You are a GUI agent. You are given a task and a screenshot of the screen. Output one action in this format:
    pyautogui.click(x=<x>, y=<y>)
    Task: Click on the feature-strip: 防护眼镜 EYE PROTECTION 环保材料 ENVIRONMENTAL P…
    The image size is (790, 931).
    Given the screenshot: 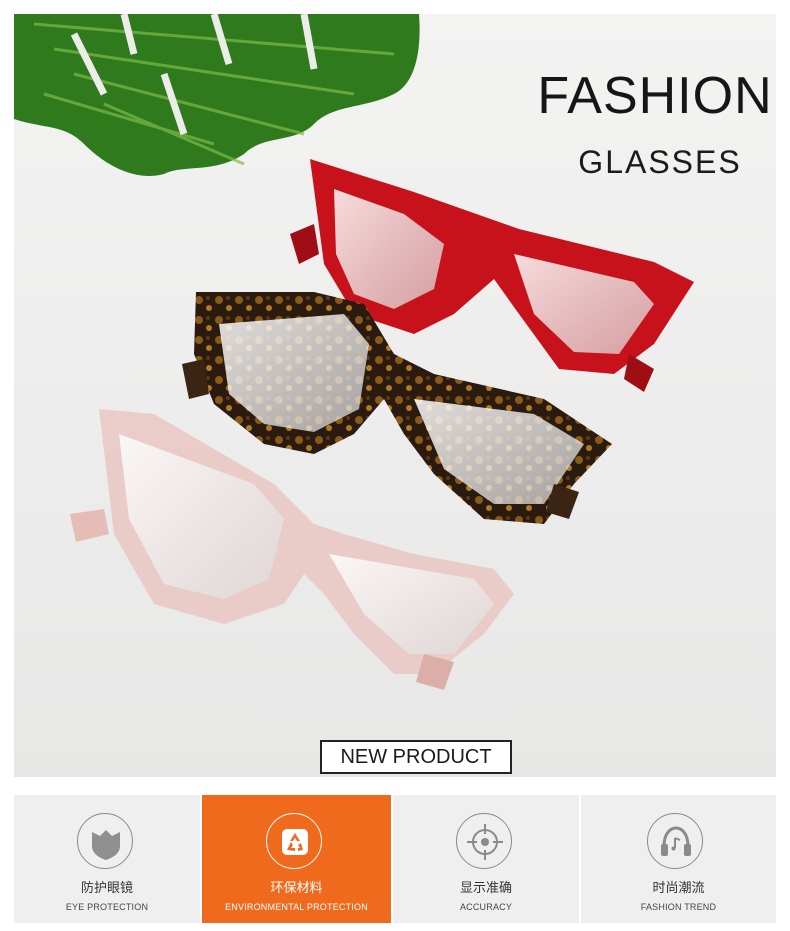 What is the action you would take?
    pyautogui.click(x=395, y=859)
    